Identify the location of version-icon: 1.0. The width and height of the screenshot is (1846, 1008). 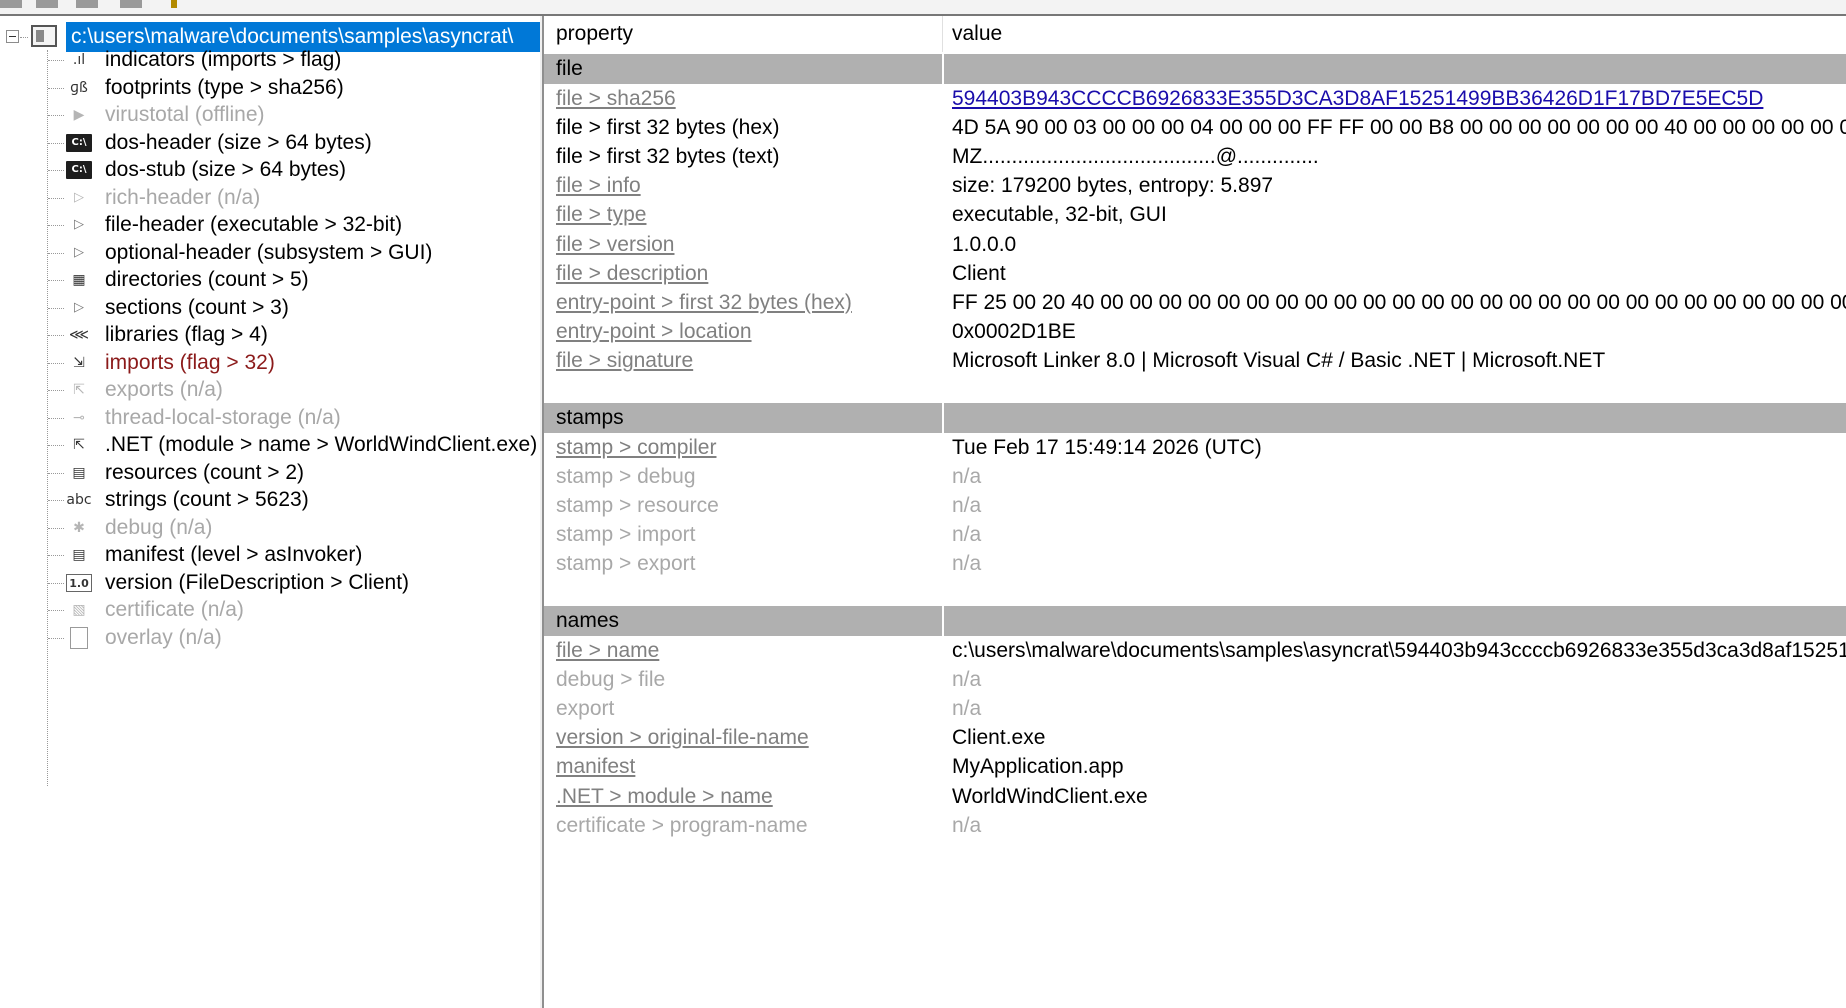
(79, 582).